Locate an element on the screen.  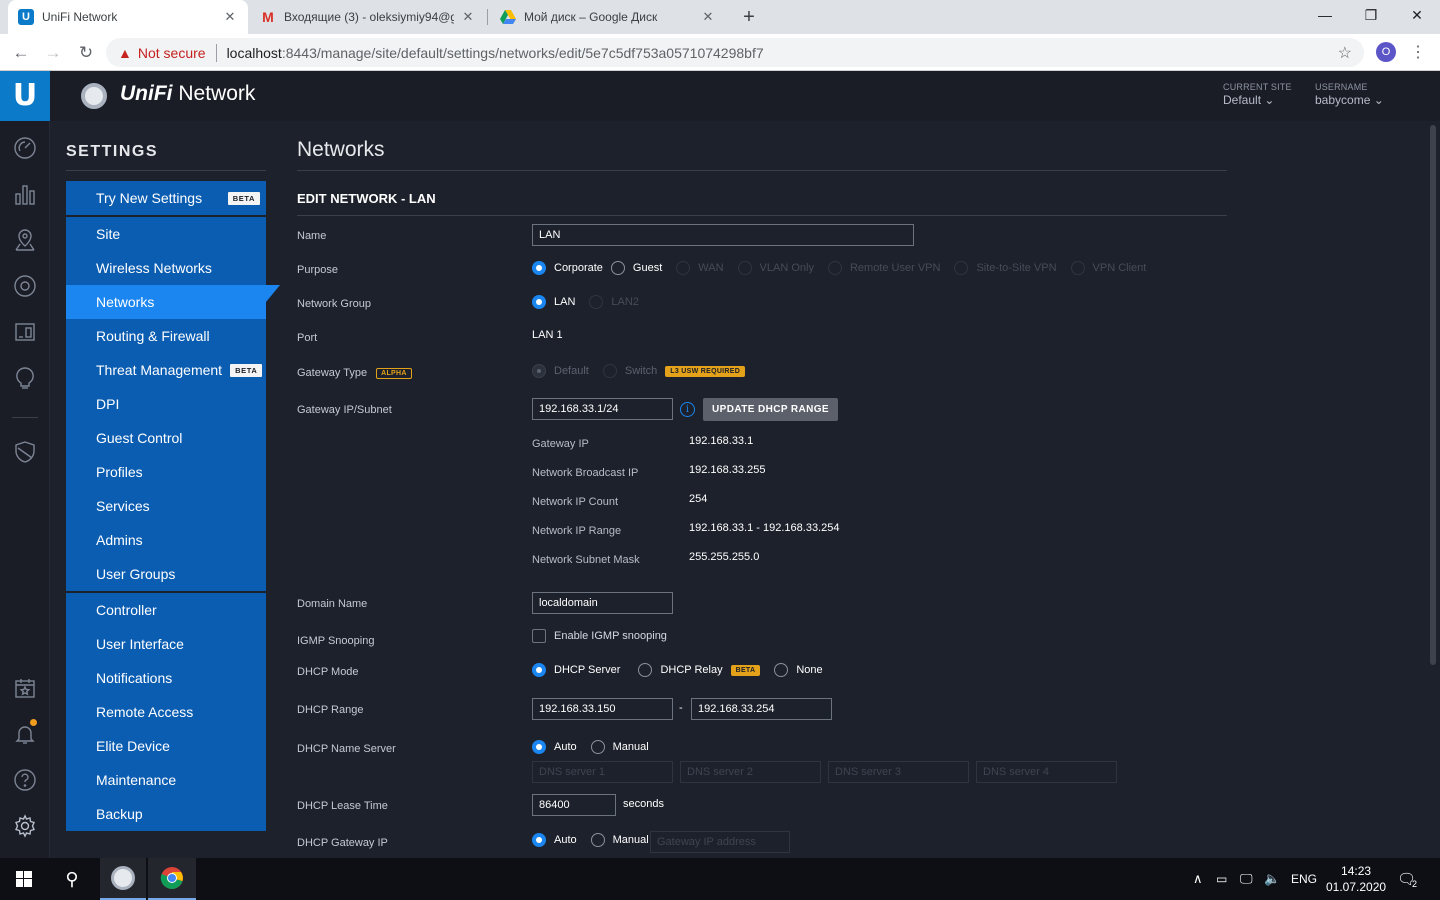
browser-menu-icon: ⋮ is located at coordinates (1418, 53).